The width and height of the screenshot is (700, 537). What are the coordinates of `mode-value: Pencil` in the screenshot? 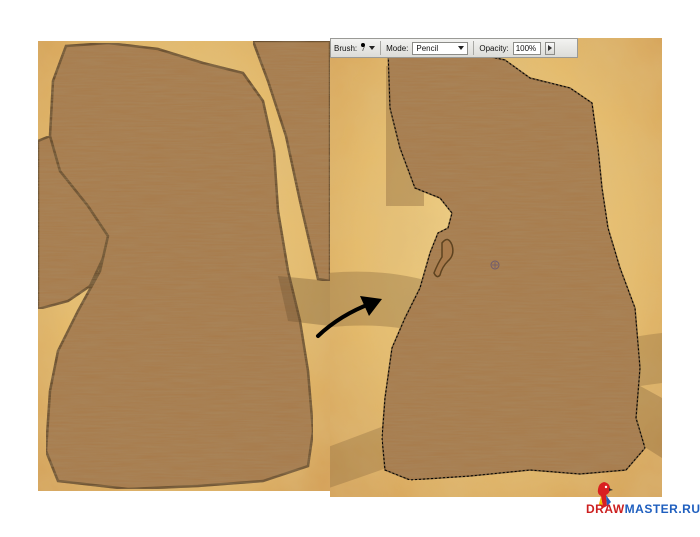 It's located at (427, 48).